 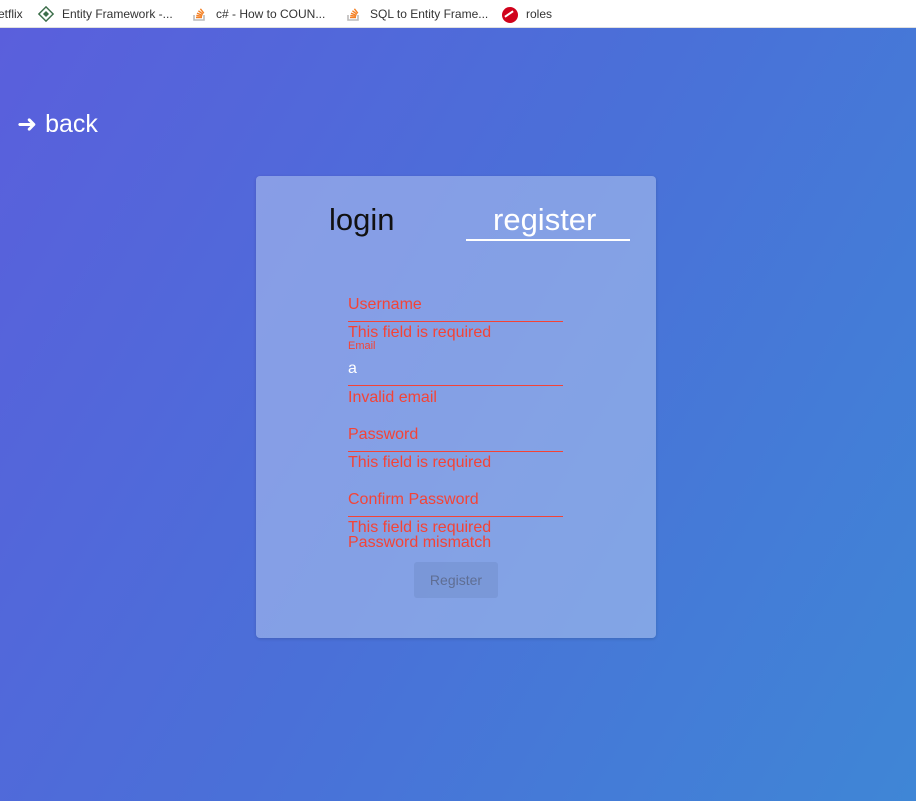 What do you see at coordinates (544, 220) in the screenshot?
I see `tab-register: register` at bounding box center [544, 220].